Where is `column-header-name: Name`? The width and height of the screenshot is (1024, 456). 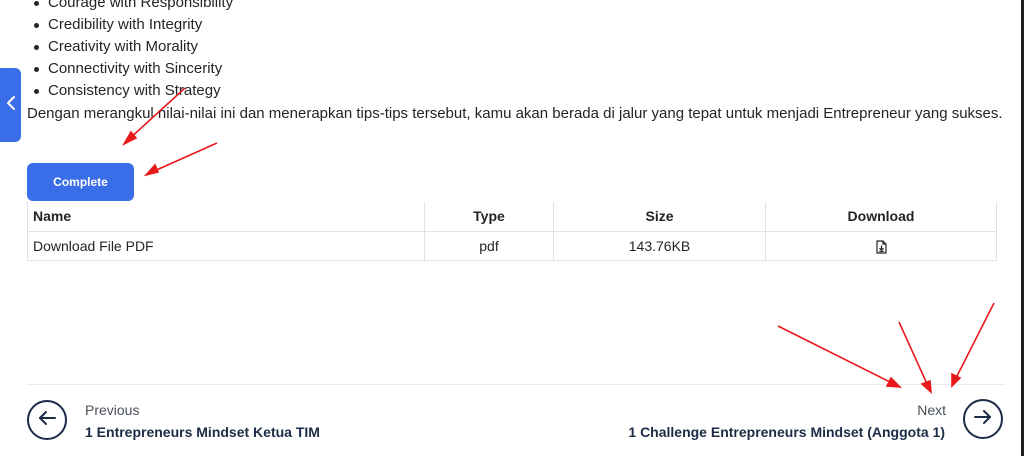
column-header-name: Name is located at coordinates (226, 217).